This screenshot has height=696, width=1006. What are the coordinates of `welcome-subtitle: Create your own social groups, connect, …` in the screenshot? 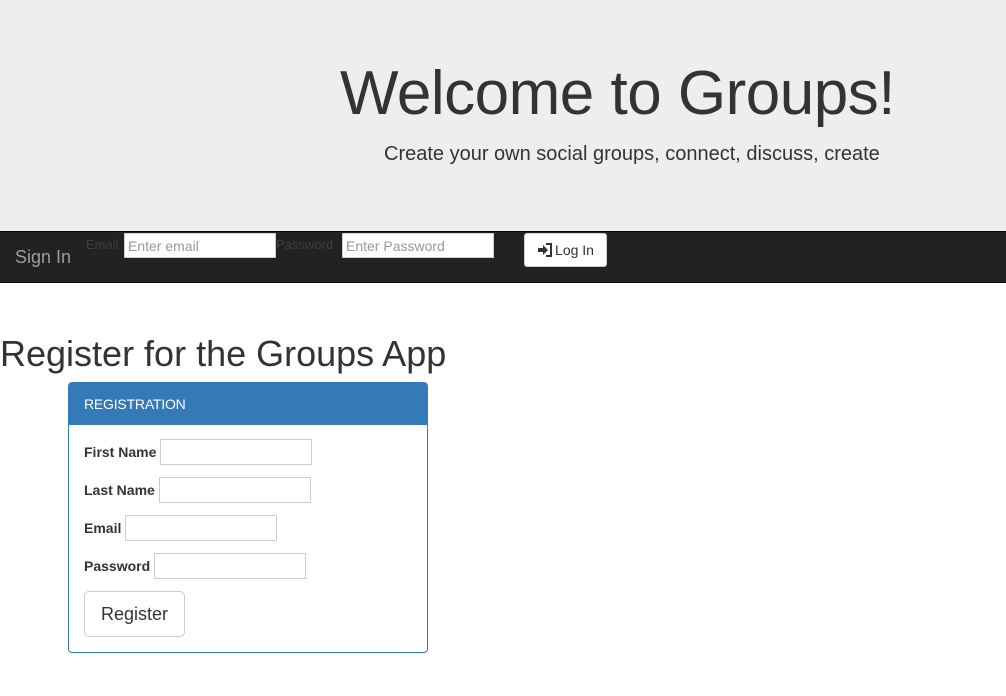 It's located at (632, 154).